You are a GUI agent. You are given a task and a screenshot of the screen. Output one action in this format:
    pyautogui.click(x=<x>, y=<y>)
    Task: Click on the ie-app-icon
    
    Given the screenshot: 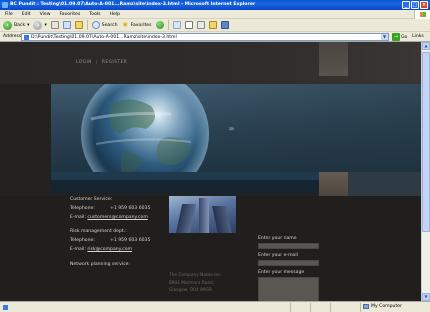 What is the action you would take?
    pyautogui.click(x=5, y=5)
    